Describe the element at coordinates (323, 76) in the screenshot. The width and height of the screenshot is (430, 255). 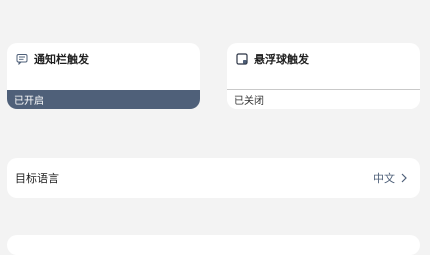
I see `floating-ball-trigger-card: 悬浮球触发 已关闭` at that location.